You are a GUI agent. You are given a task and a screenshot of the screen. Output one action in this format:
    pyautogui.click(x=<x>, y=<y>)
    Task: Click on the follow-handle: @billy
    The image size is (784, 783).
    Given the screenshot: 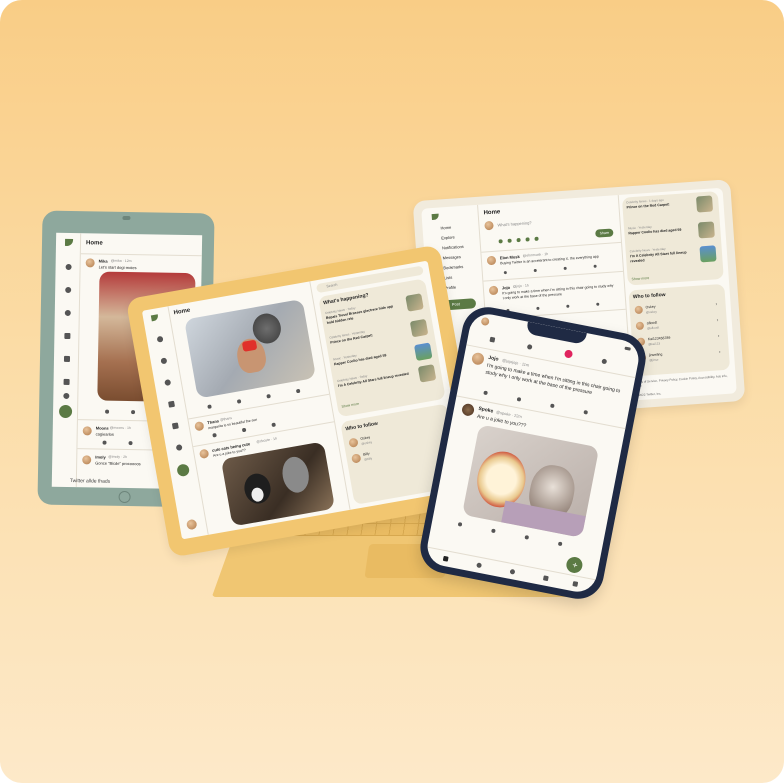 What is the action you would take?
    pyautogui.click(x=368, y=459)
    